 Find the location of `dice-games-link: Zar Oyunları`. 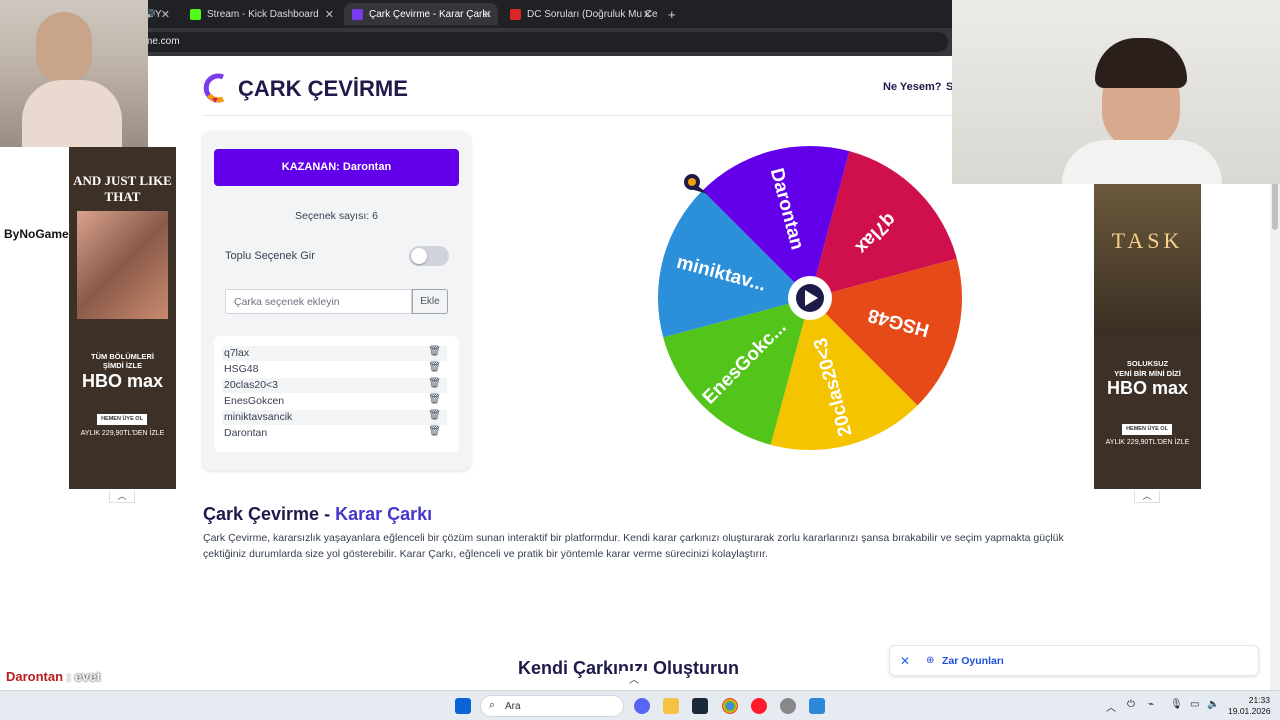

dice-games-link: Zar Oyunları is located at coordinates (973, 661).